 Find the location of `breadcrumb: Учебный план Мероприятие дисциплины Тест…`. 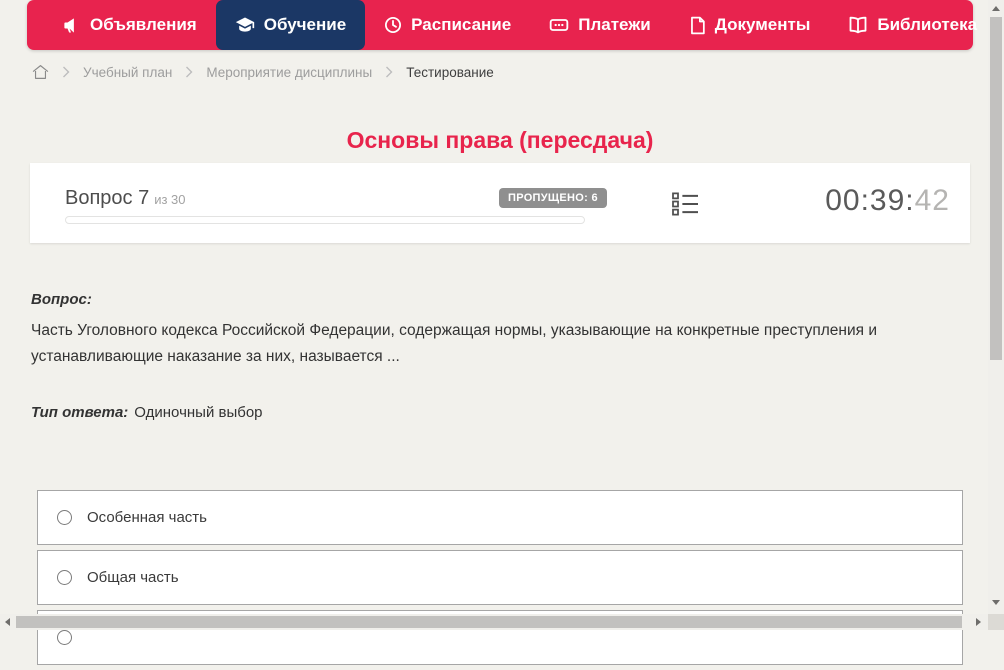

breadcrumb: Учебный план Мероприятие дисциплины Тест… is located at coordinates (263, 72).